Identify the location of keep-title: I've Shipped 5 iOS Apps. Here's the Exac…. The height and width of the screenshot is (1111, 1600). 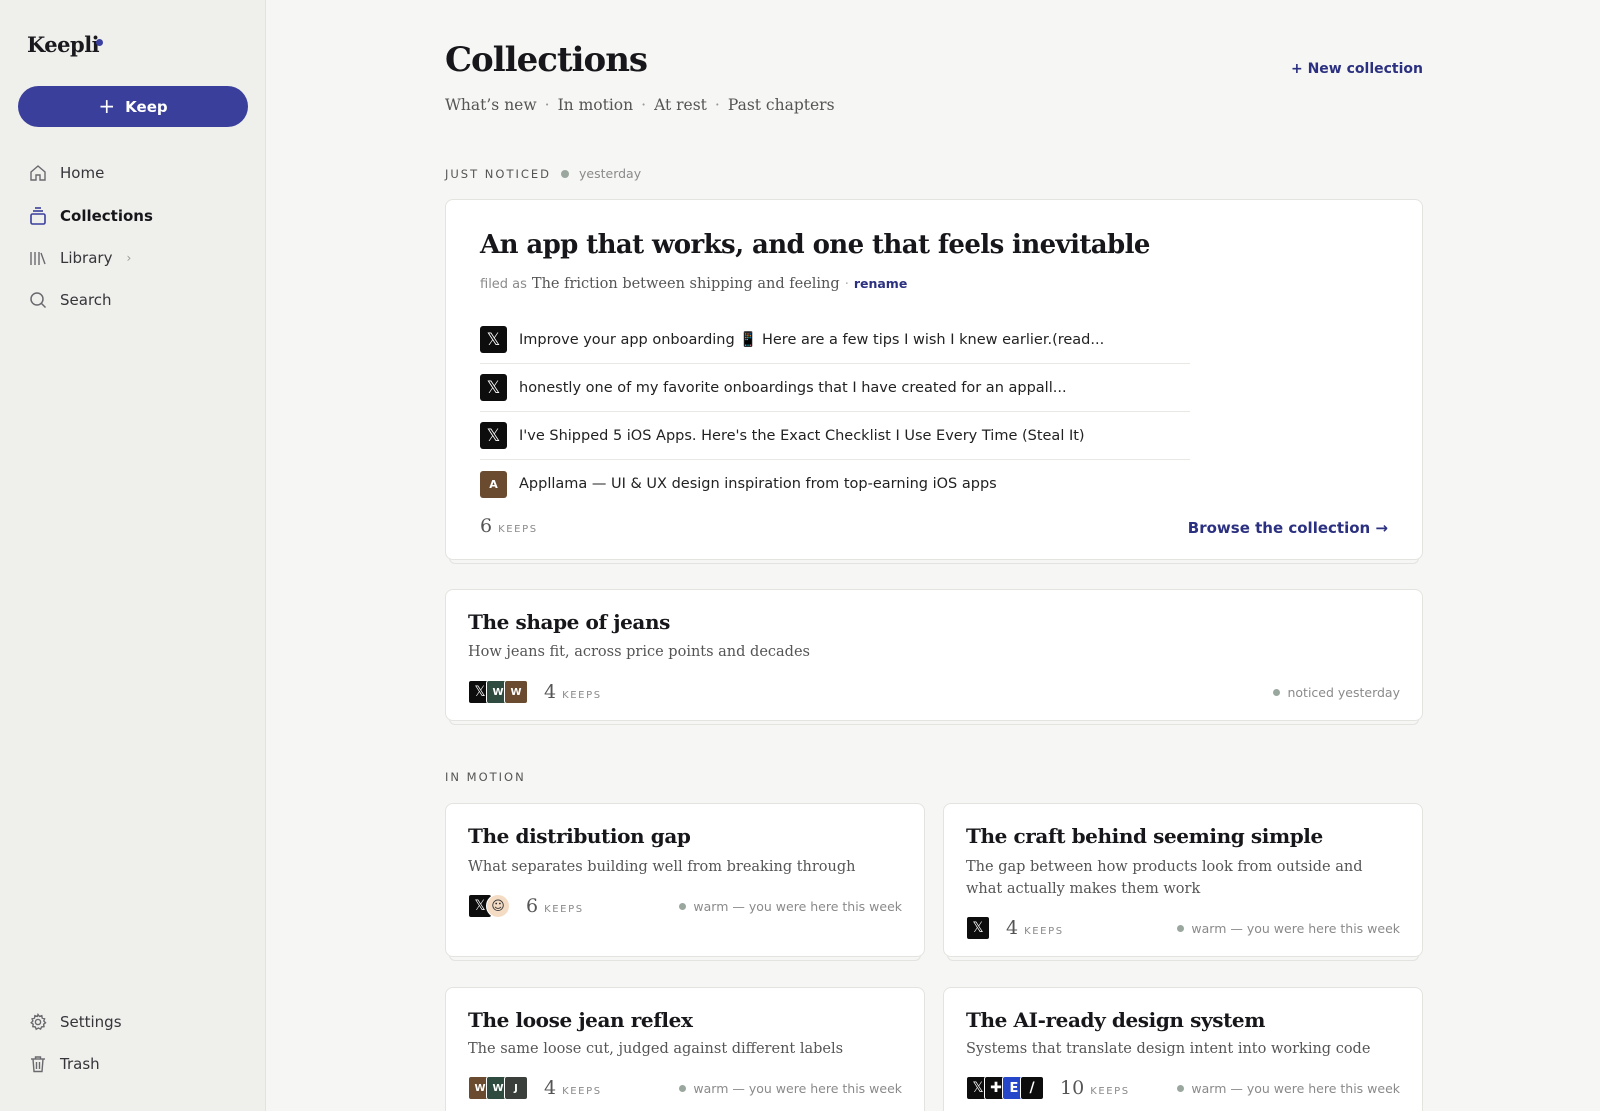
(802, 435).